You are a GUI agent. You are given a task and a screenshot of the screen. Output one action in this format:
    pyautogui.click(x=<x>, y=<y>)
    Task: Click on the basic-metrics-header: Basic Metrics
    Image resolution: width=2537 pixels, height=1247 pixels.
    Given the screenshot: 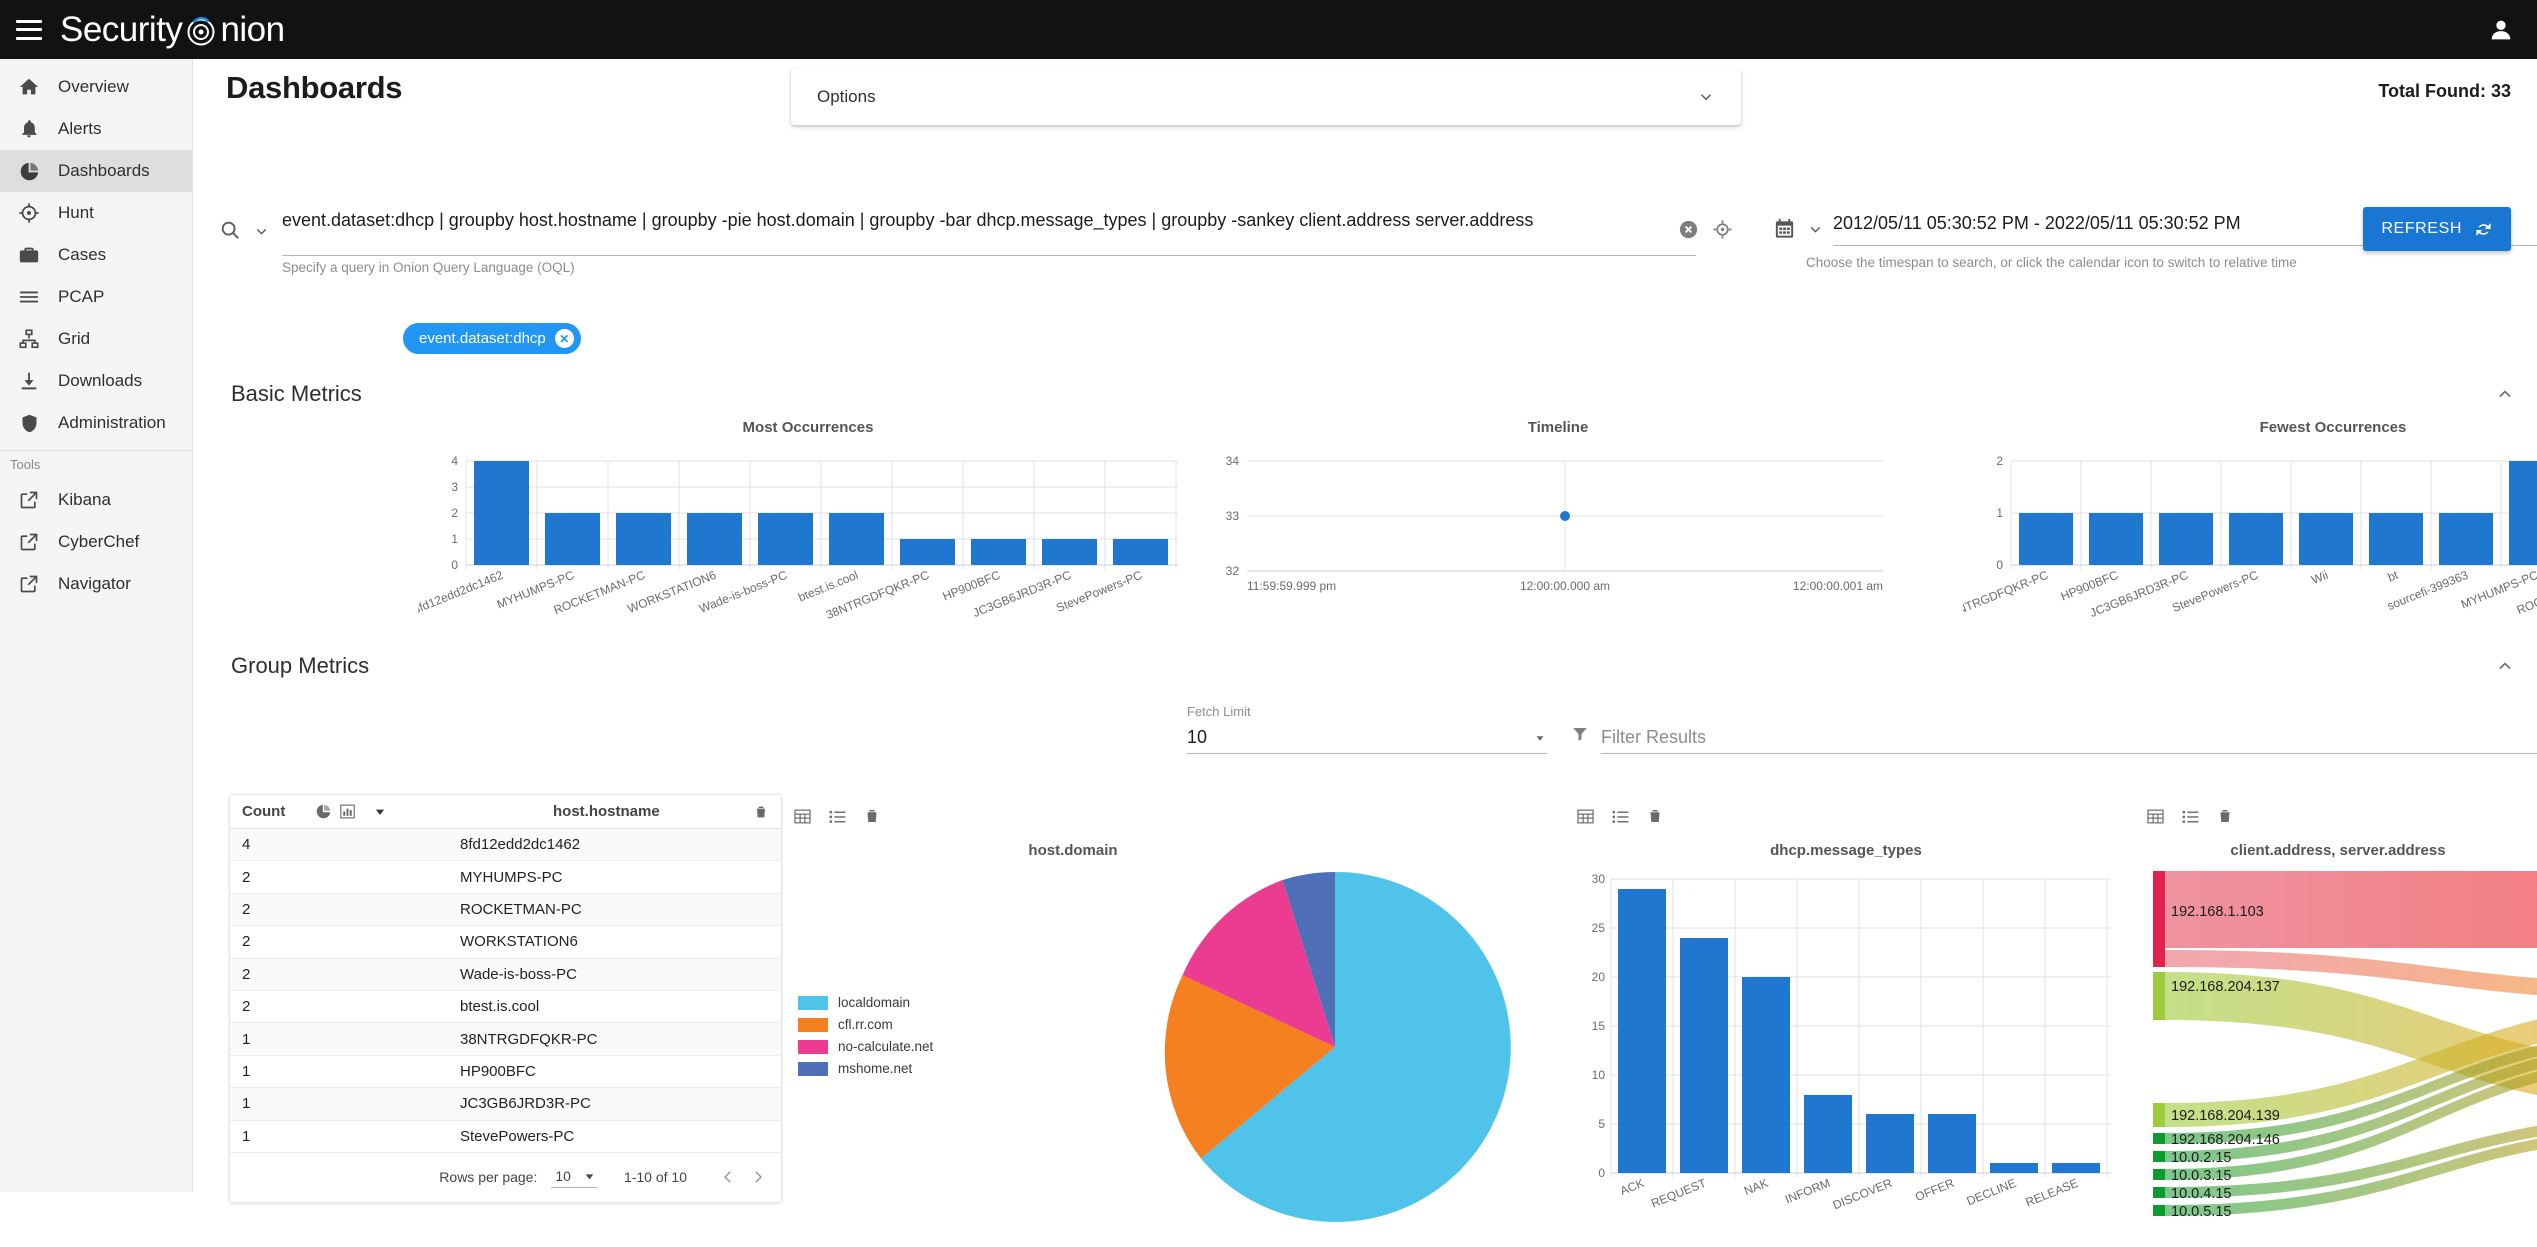 What is the action you would take?
    pyautogui.click(x=1373, y=394)
    